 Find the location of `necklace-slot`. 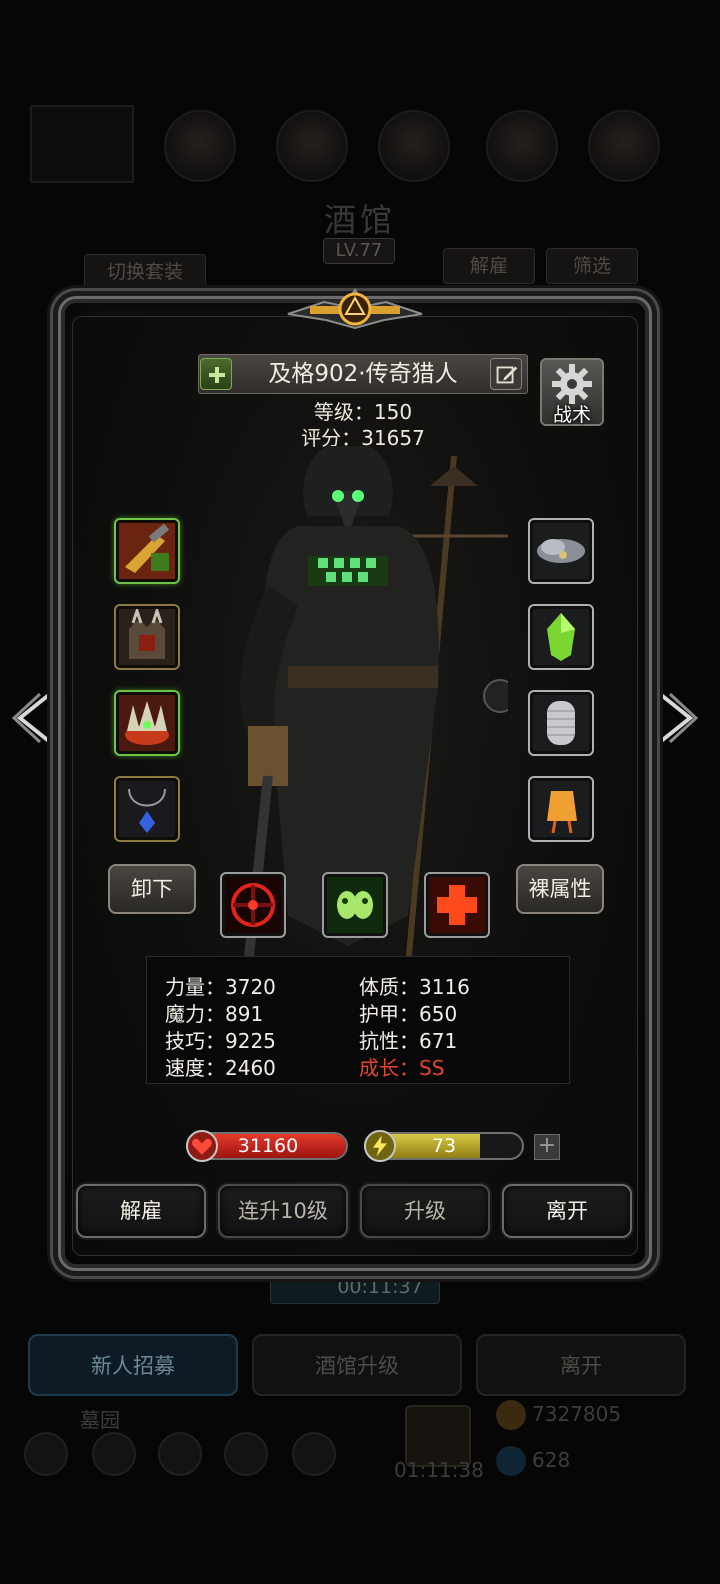

necklace-slot is located at coordinates (147, 809).